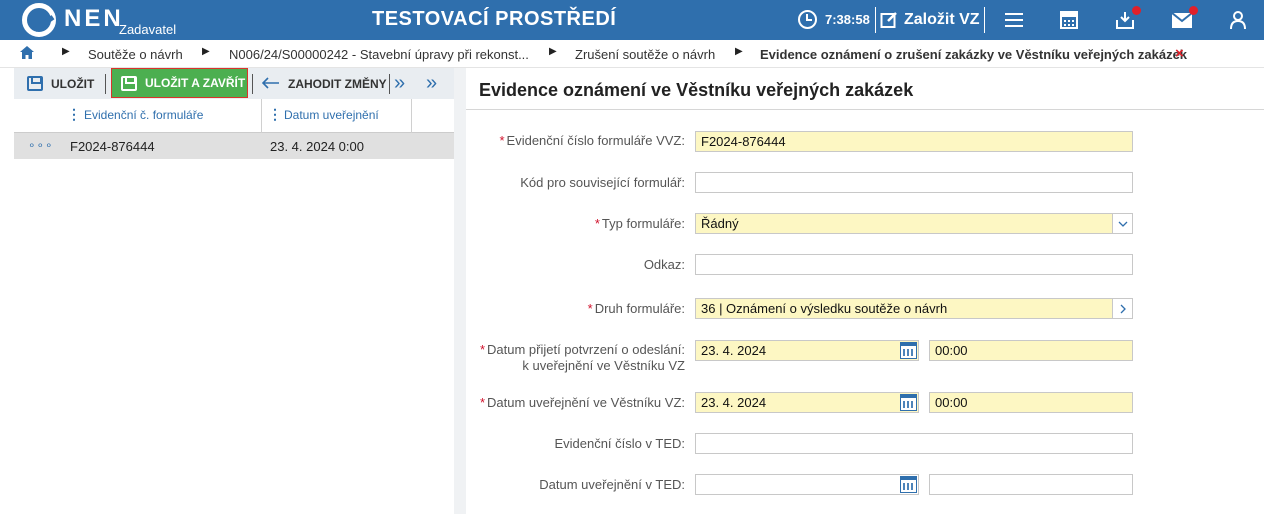 Image resolution: width=1264 pixels, height=514 pixels. I want to click on label-link: Odkaz:, so click(664, 264).